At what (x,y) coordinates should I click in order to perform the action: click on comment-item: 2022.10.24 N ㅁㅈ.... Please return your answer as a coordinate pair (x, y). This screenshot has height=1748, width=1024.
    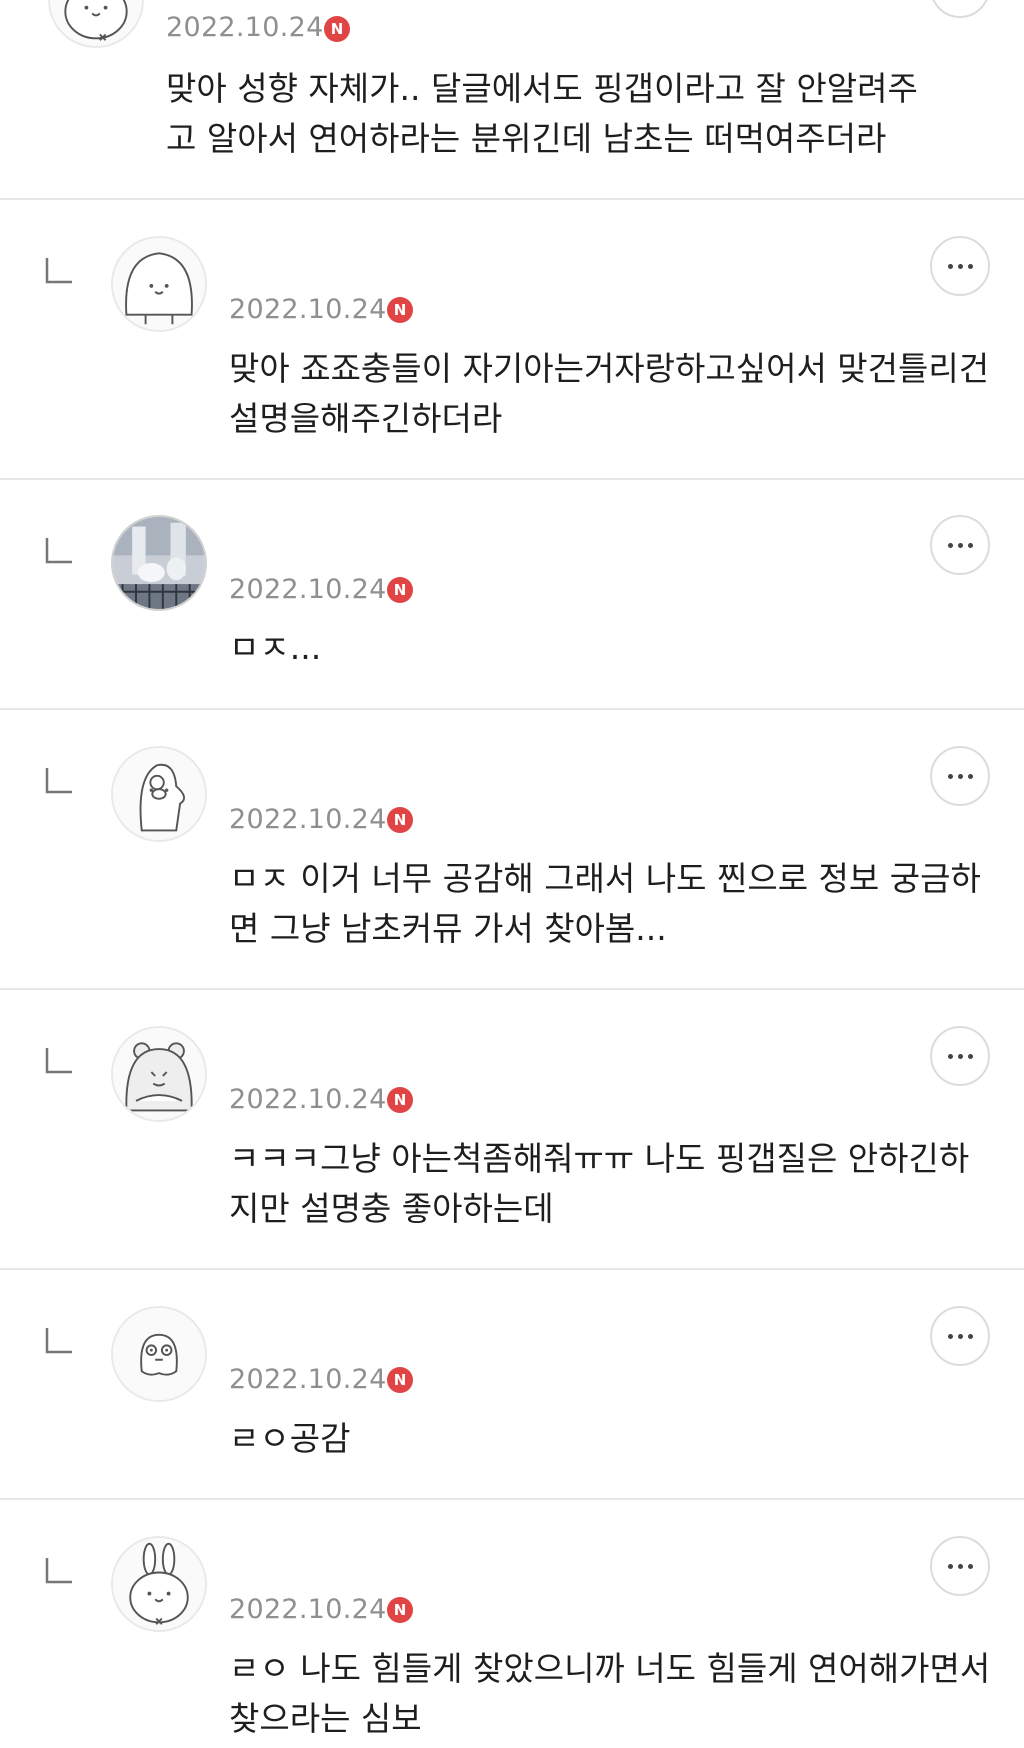
    Looking at the image, I should click on (512, 594).